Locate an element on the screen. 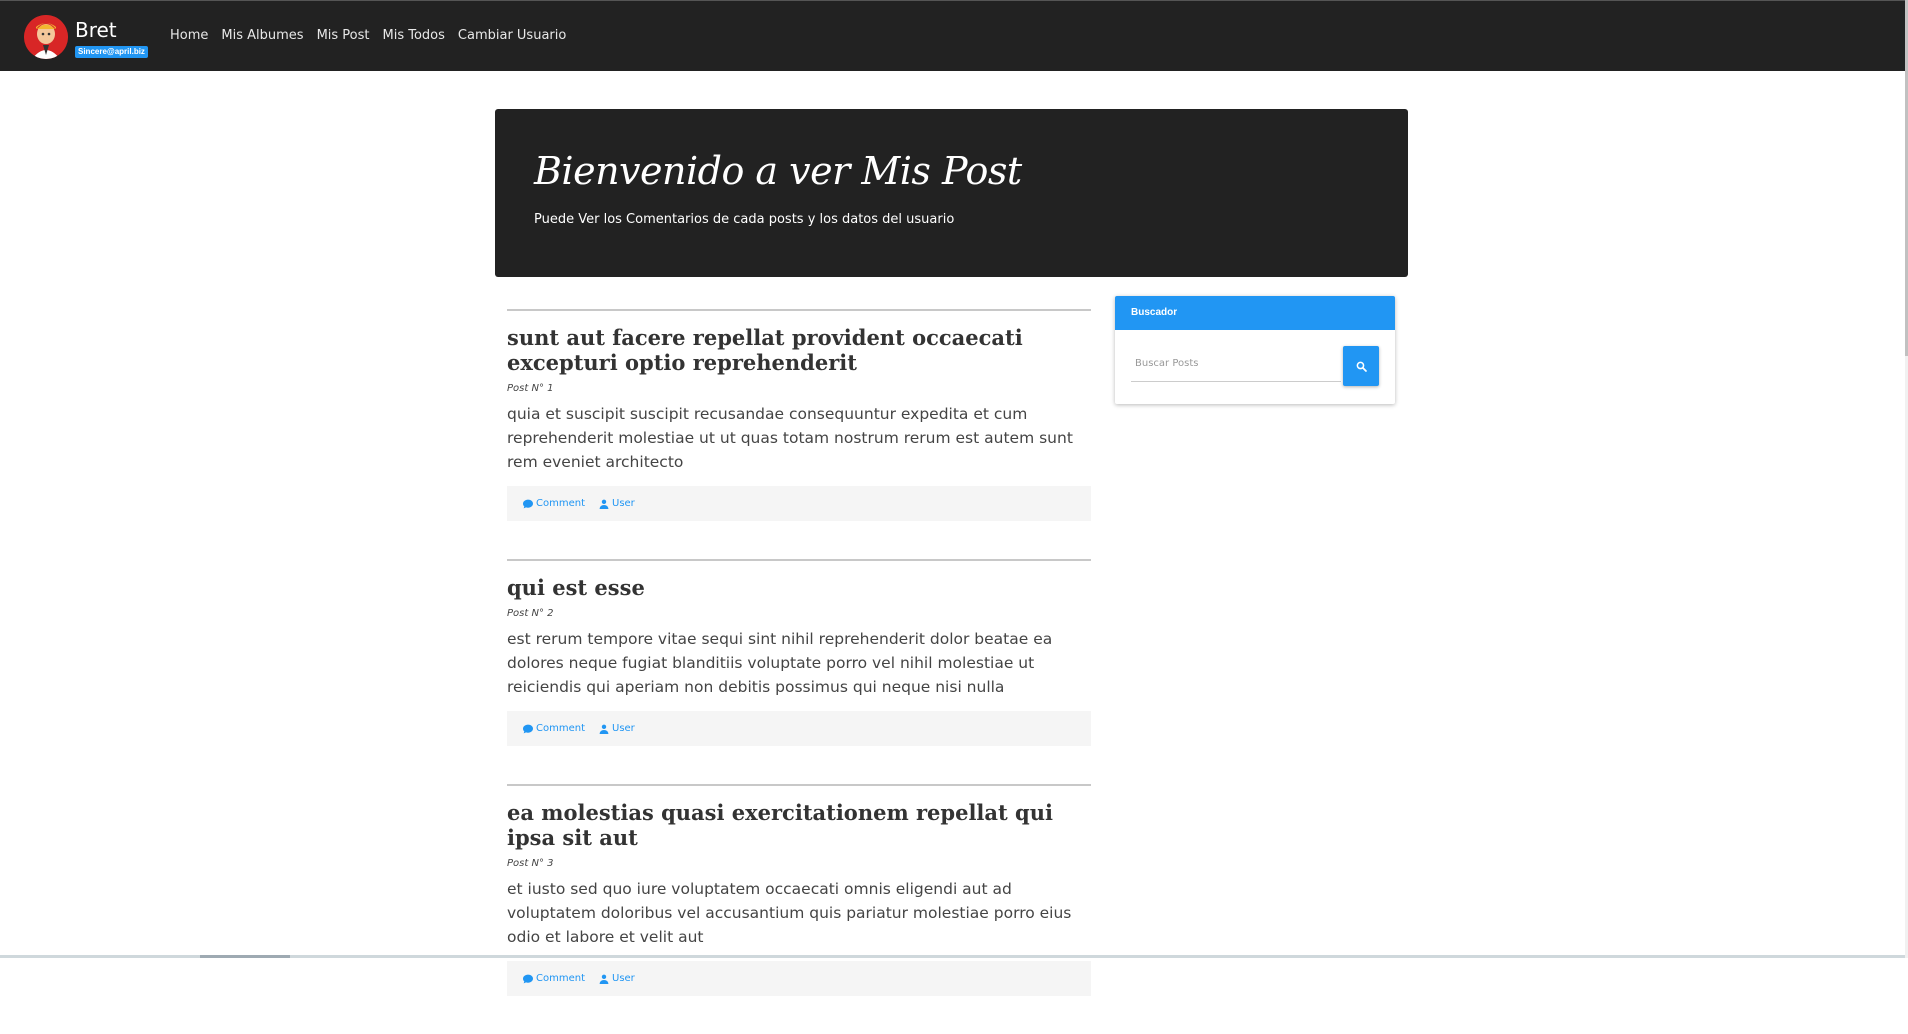 The width and height of the screenshot is (1908, 1034). search-input is located at coordinates (1236, 364).